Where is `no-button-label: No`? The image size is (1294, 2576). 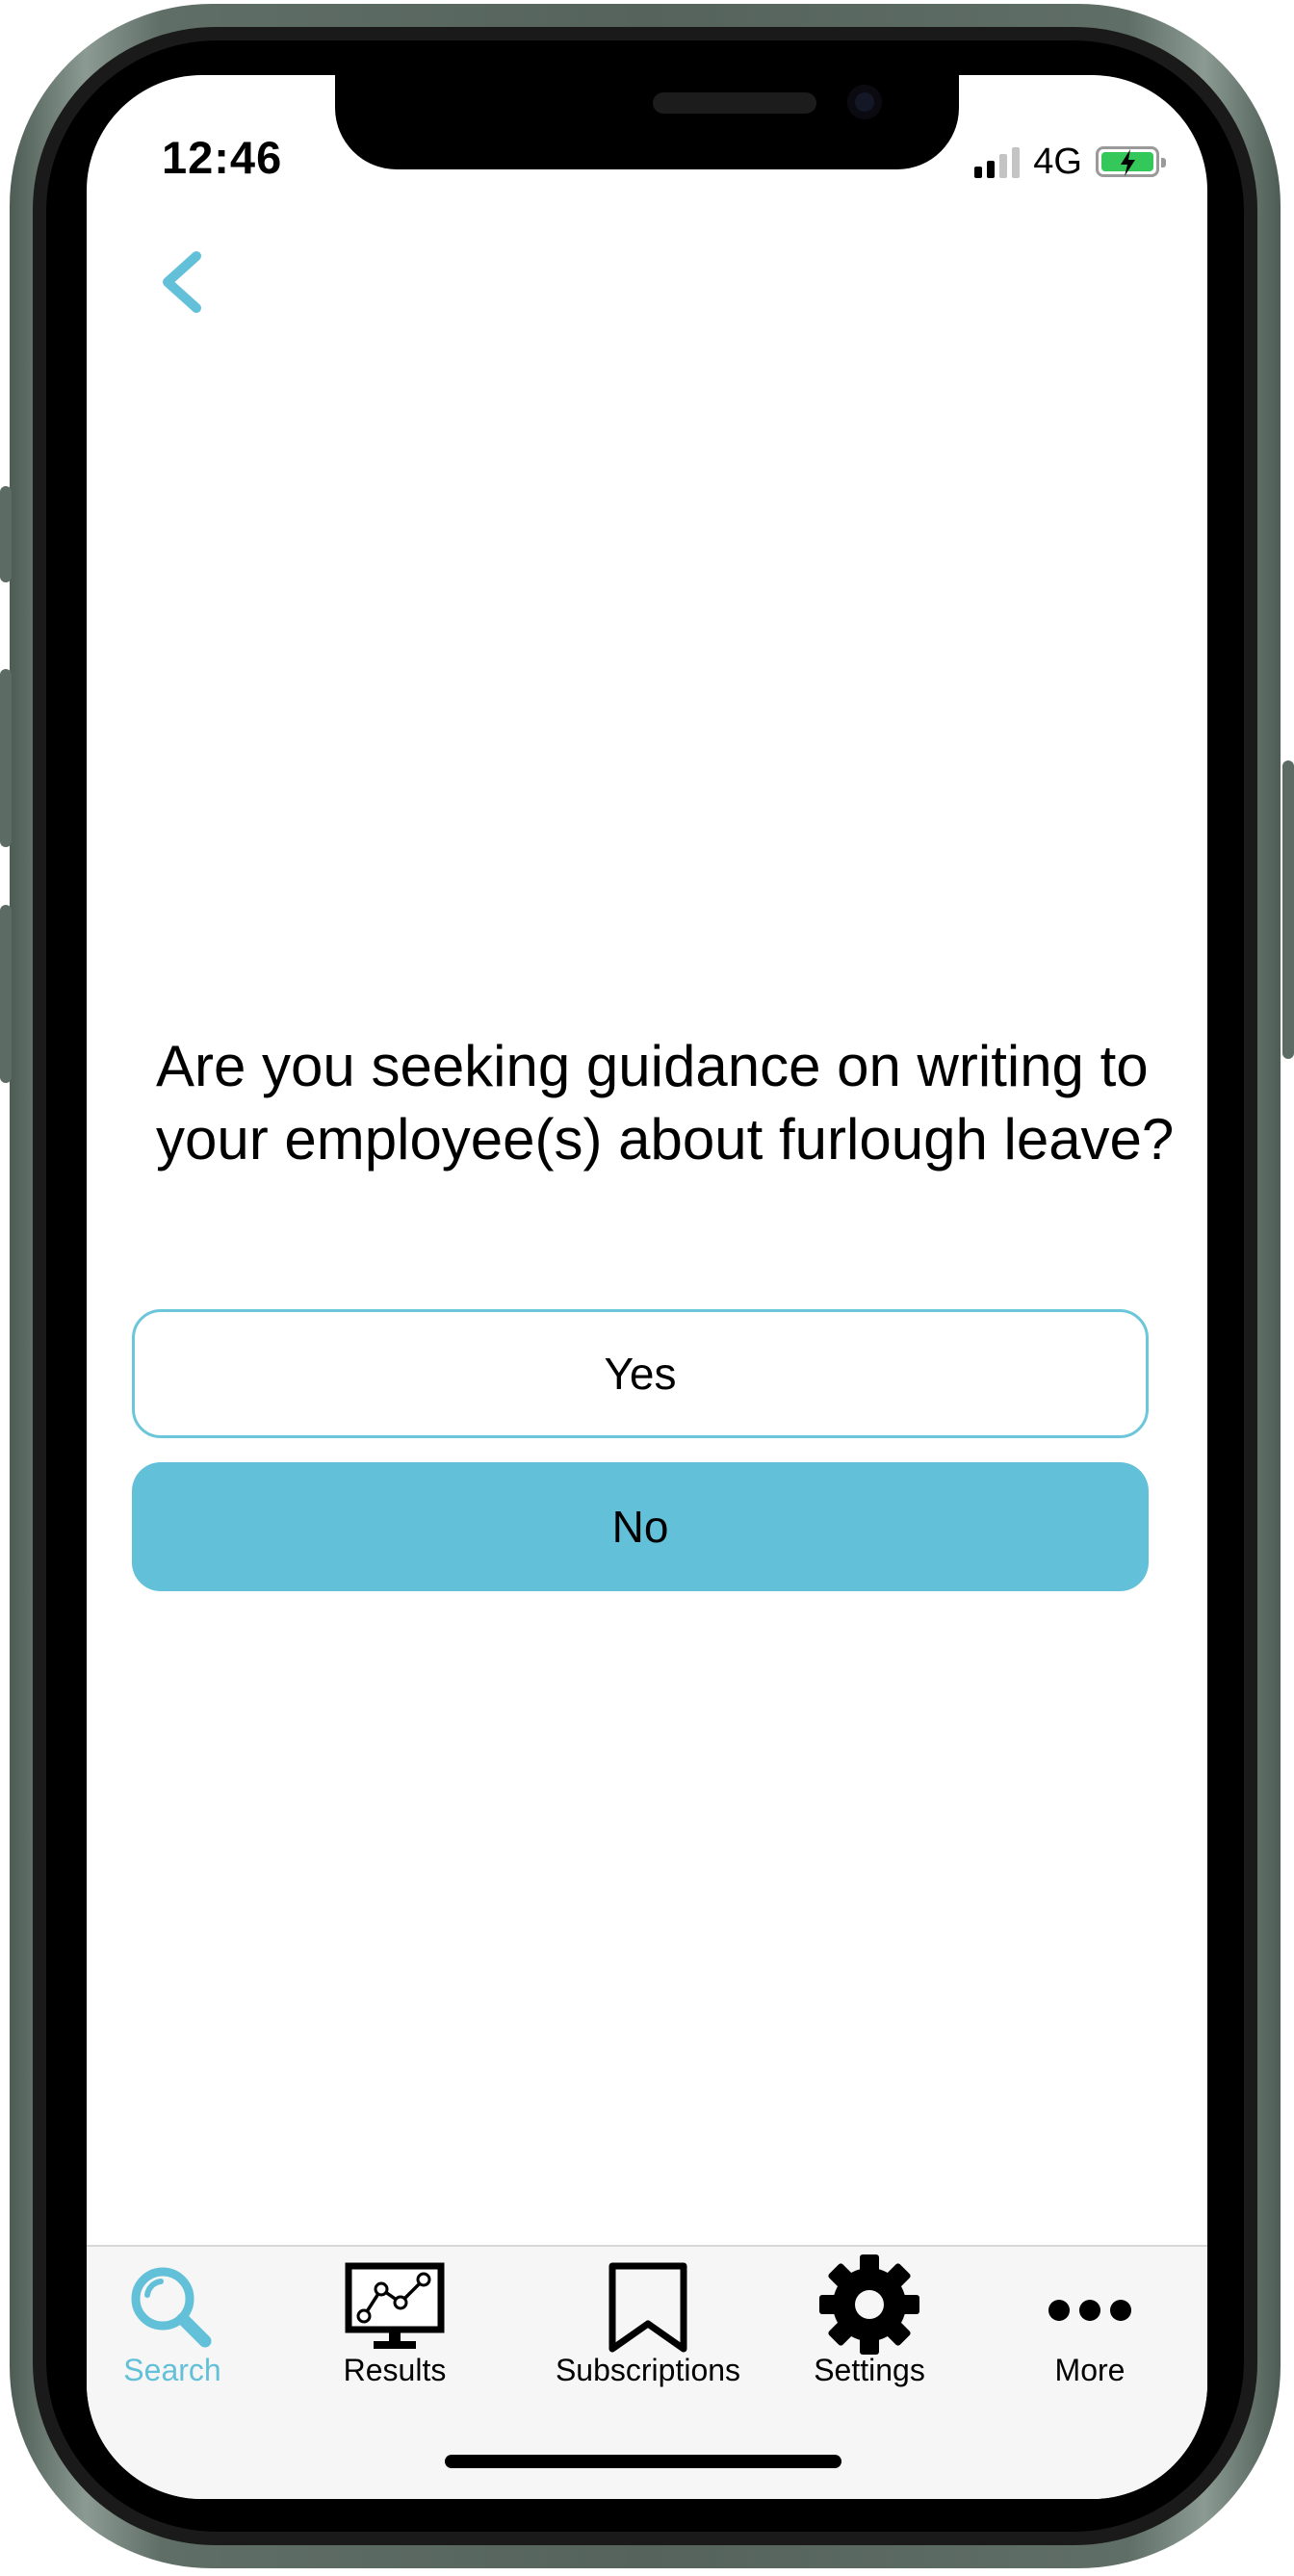
no-button-label: No is located at coordinates (640, 1527).